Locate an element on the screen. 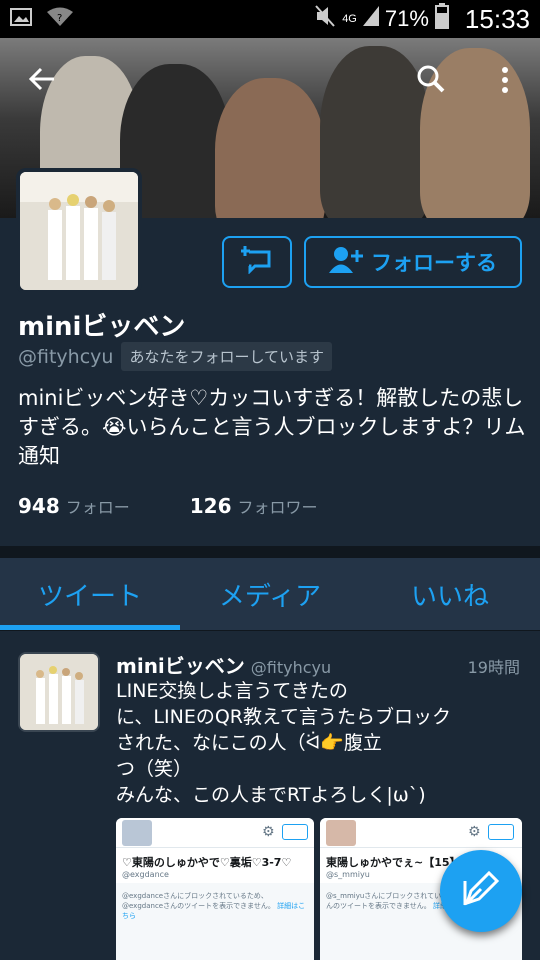  followers-stat: 126 フォロワー is located at coordinates (254, 506).